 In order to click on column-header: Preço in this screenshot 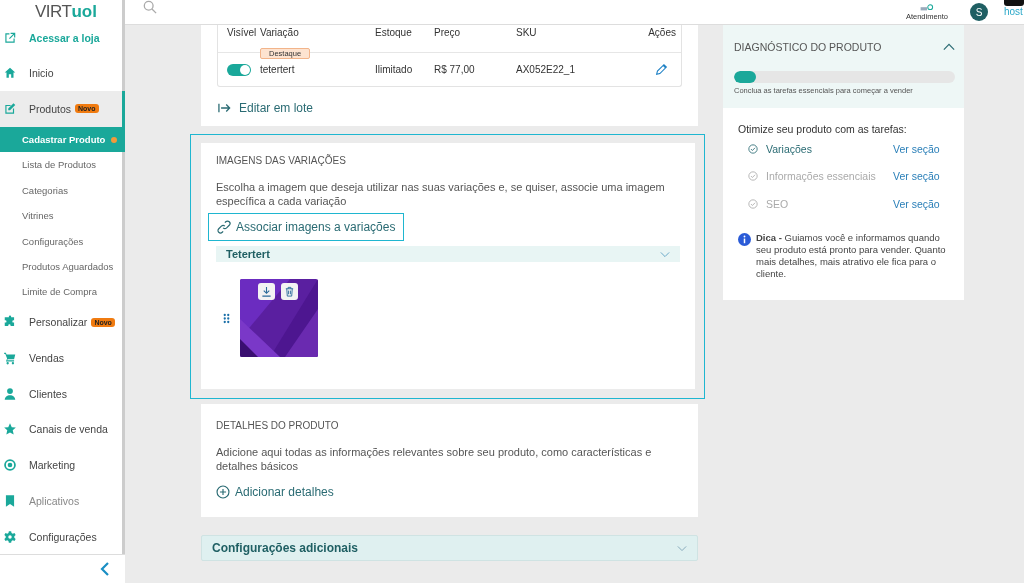, I will do `click(448, 32)`.